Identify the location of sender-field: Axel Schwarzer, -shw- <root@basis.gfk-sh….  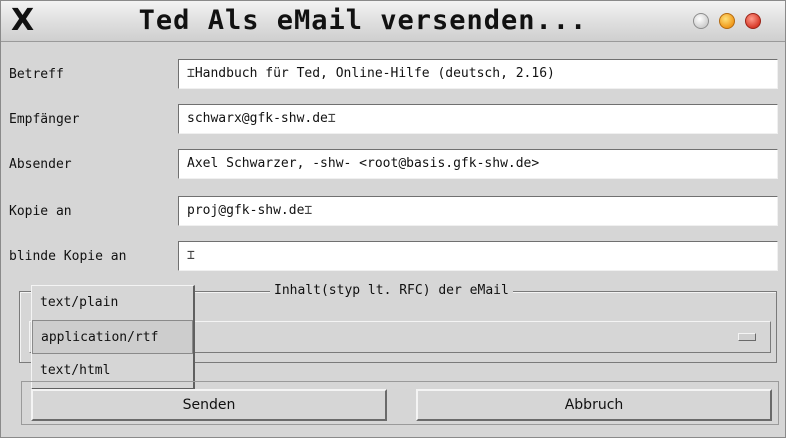
(478, 164).